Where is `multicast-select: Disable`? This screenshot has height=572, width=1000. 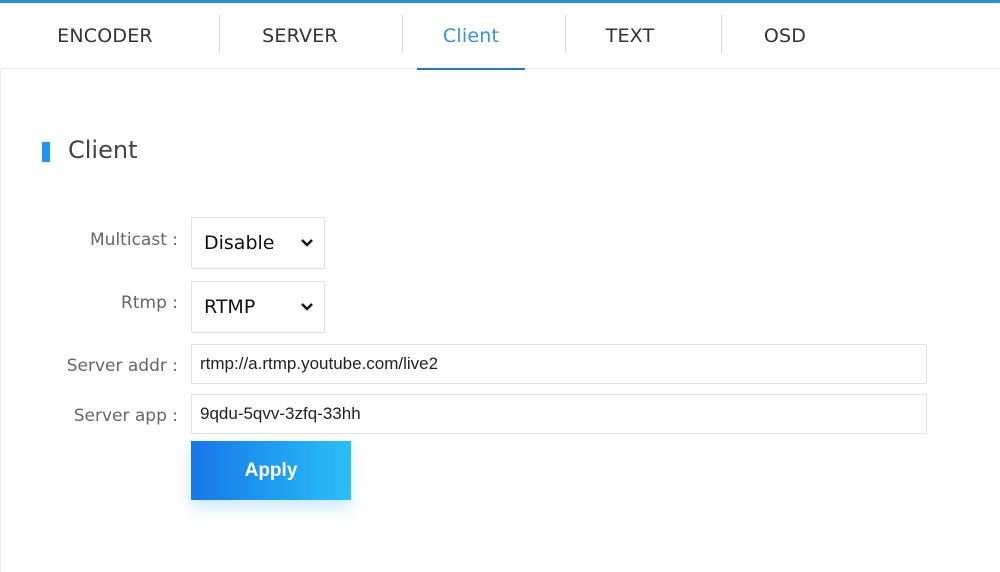 multicast-select: Disable is located at coordinates (258, 243).